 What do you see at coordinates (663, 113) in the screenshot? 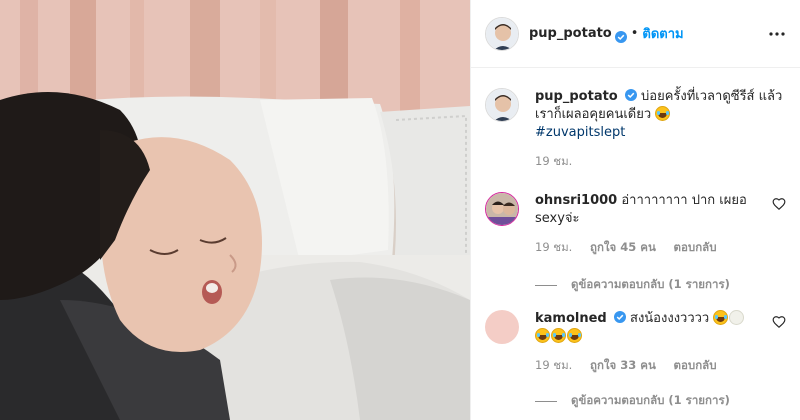
I see `grinning-sweat-emoji-icon` at bounding box center [663, 113].